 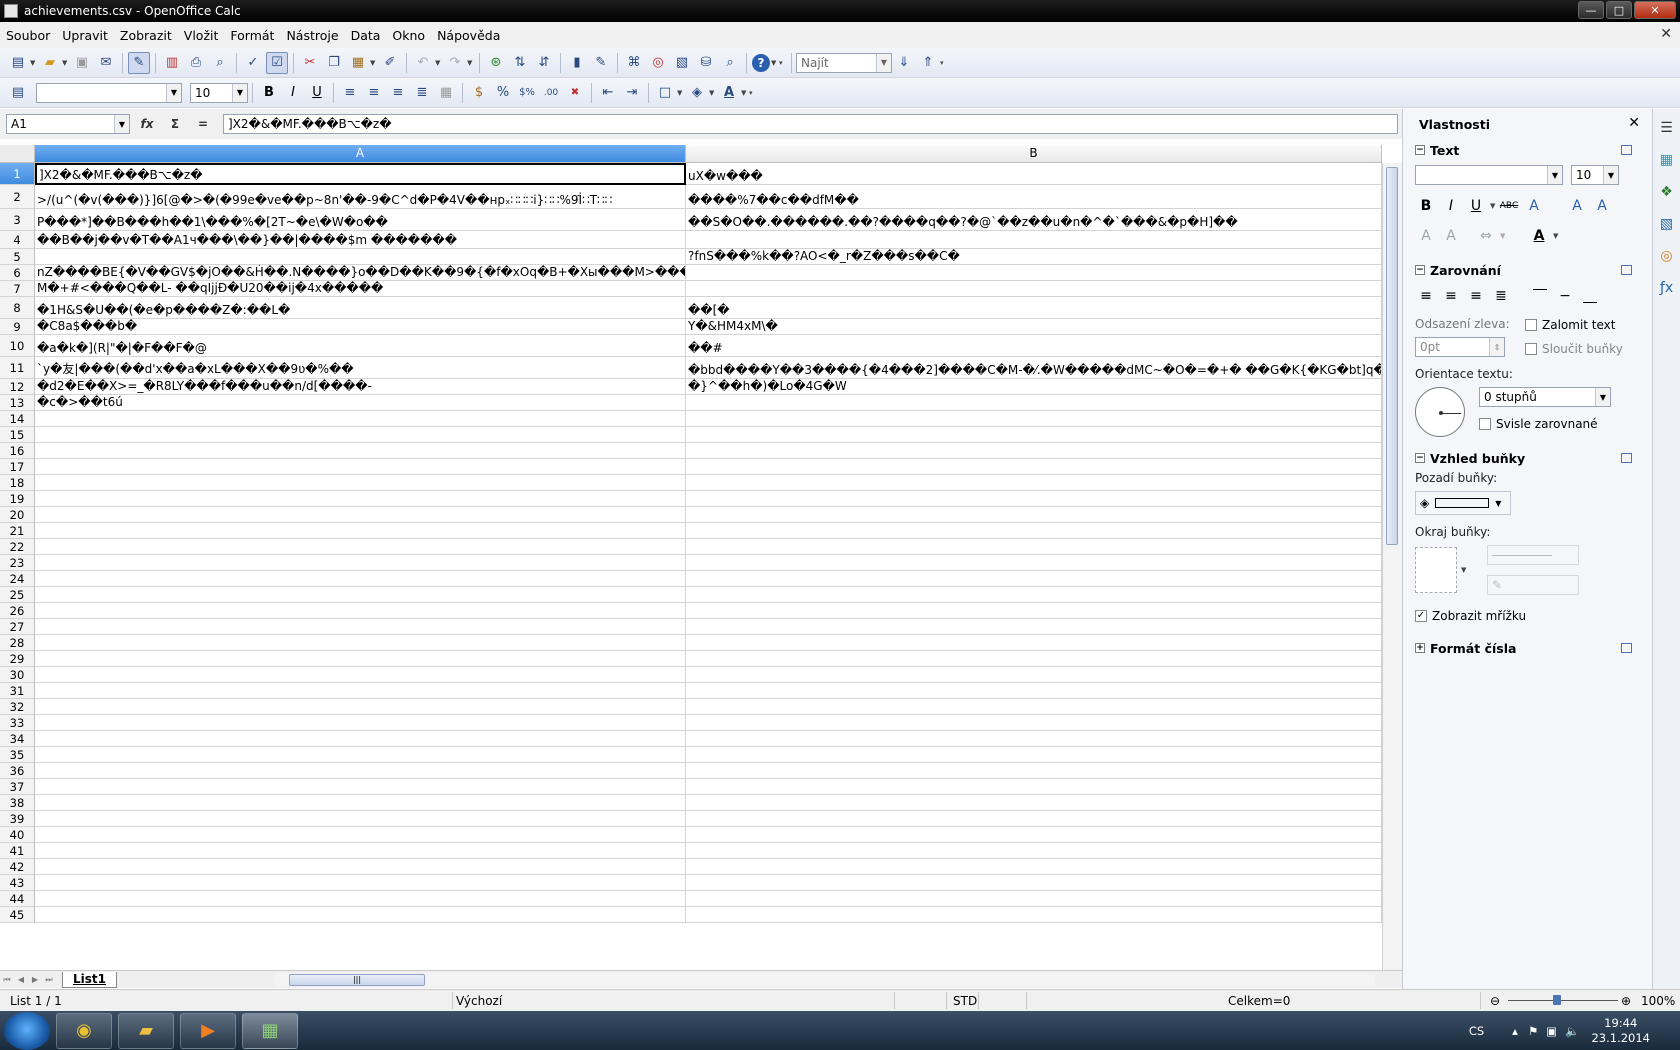 I want to click on row-header: 45, so click(x=17, y=915).